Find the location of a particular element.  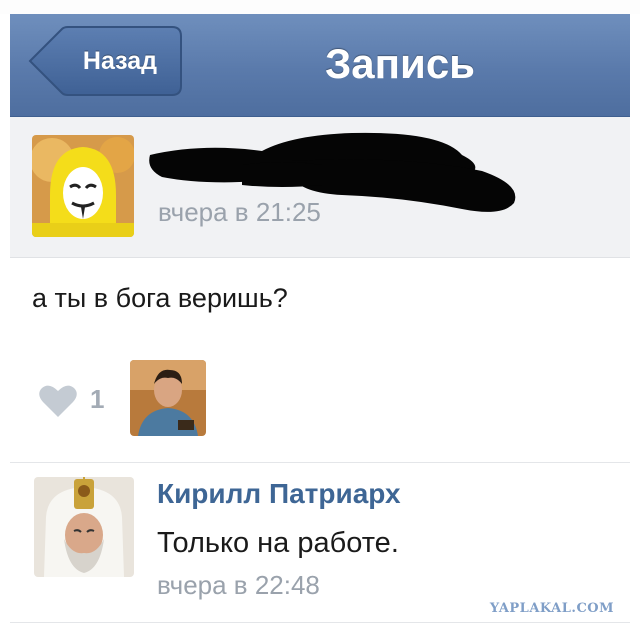

comment-author-avatar is located at coordinates (84, 527).